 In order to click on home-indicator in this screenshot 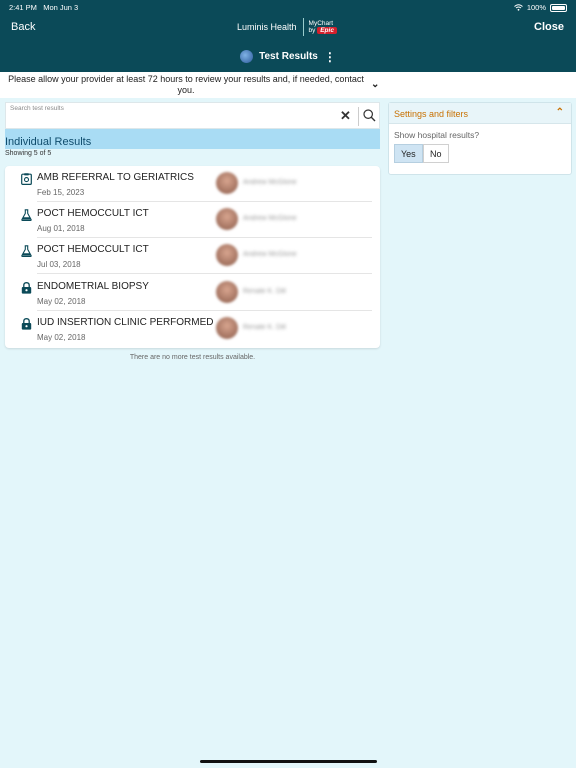, I will do `click(288, 761)`.